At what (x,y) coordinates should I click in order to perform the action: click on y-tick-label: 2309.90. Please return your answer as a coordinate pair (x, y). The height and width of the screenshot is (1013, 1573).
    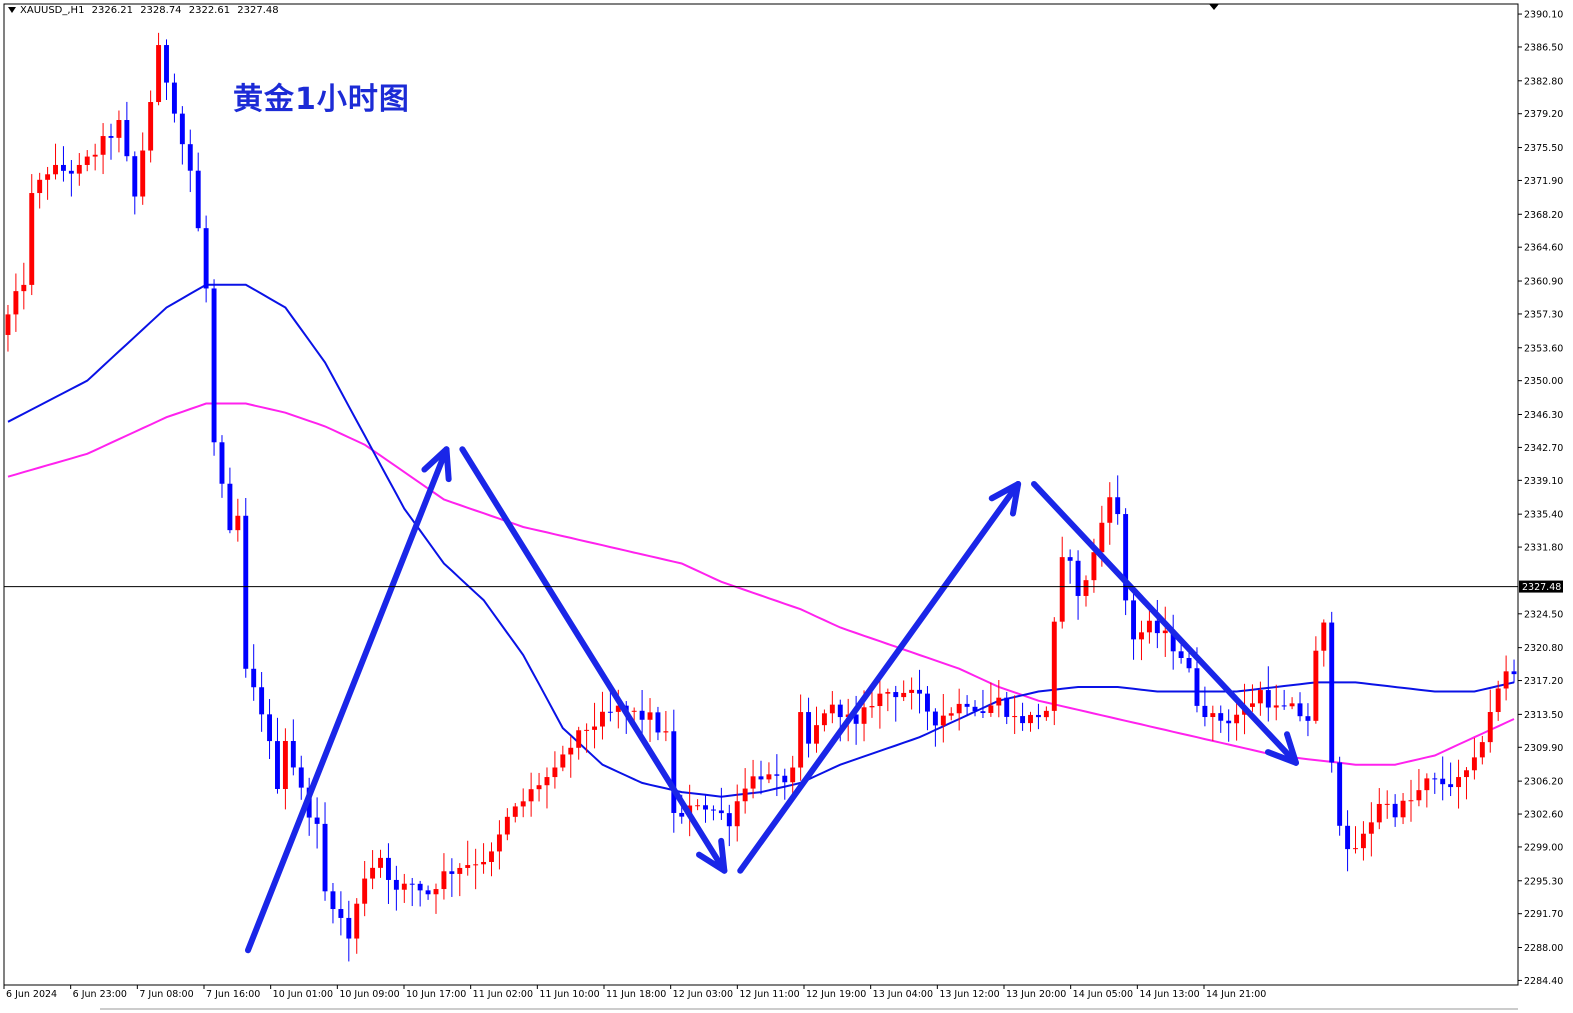
    Looking at the image, I should click on (1543, 748).